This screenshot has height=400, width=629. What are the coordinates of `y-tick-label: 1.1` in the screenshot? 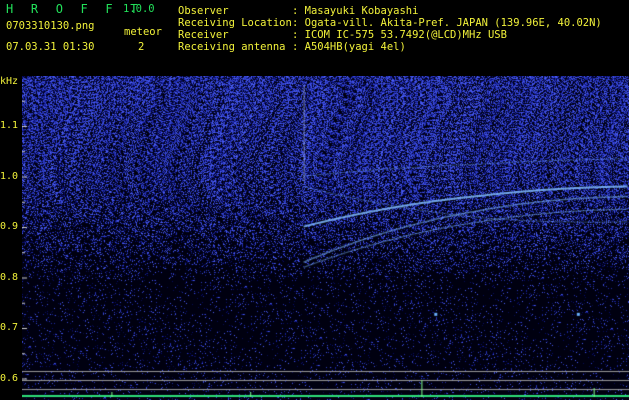 It's located at (9, 125).